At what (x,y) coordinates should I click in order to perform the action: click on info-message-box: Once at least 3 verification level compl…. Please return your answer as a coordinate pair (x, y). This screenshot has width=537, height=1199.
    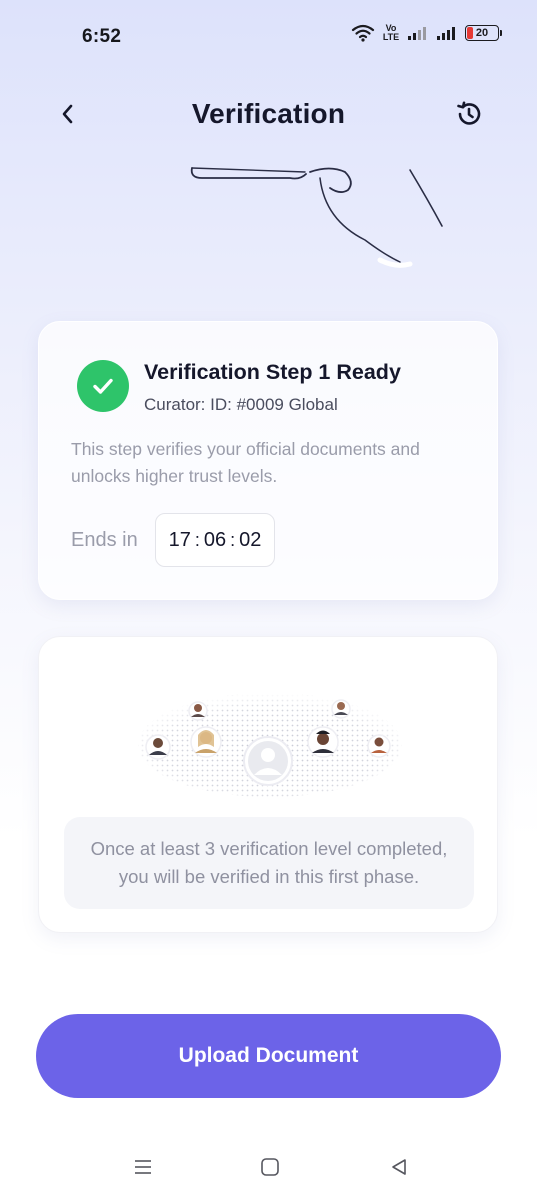
    Looking at the image, I should click on (269, 863).